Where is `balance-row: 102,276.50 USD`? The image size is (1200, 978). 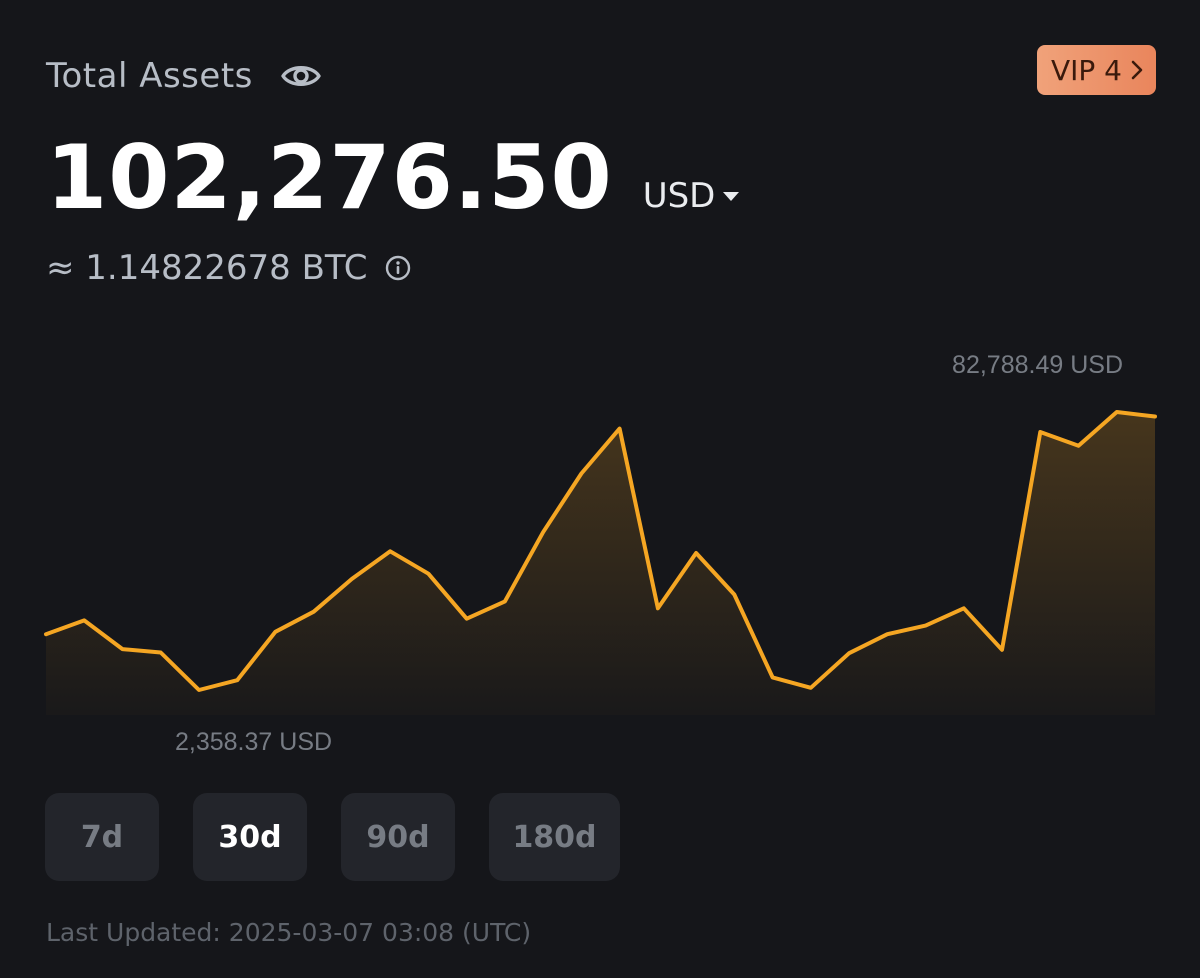 balance-row: 102,276.50 USD is located at coordinates (393, 177).